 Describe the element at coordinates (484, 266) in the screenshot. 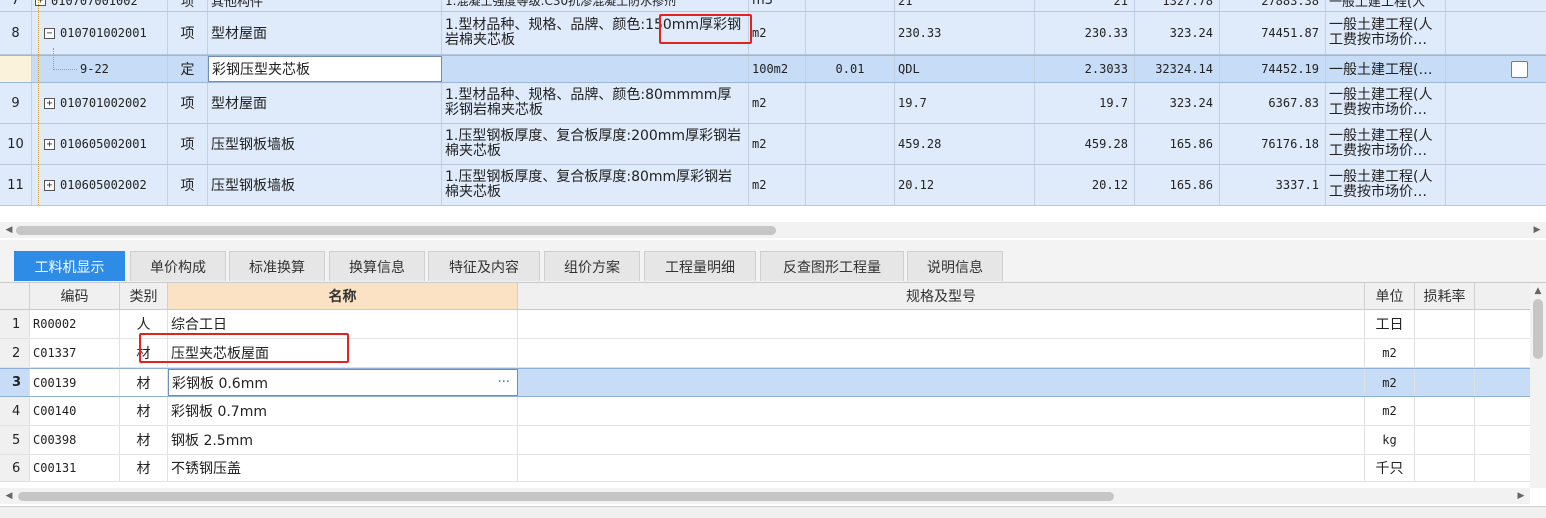

I see `tab-features-content: 特征及内容` at that location.